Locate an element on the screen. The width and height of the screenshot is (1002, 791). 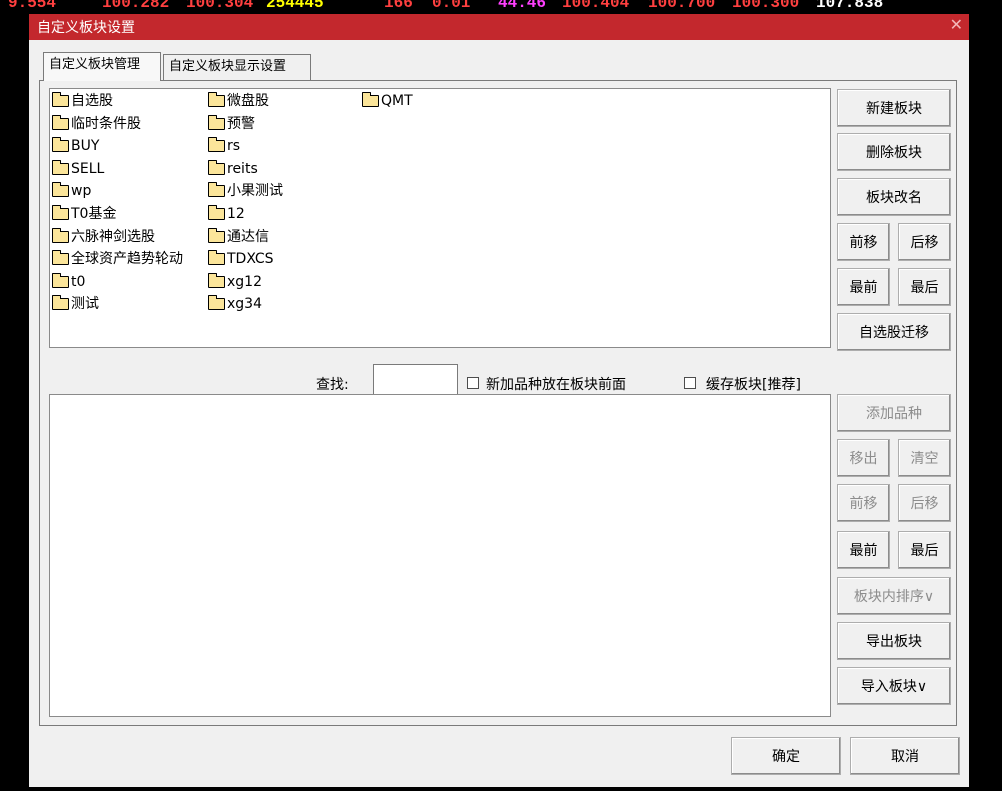
block-list-item: 自选股 is located at coordinates (82, 101).